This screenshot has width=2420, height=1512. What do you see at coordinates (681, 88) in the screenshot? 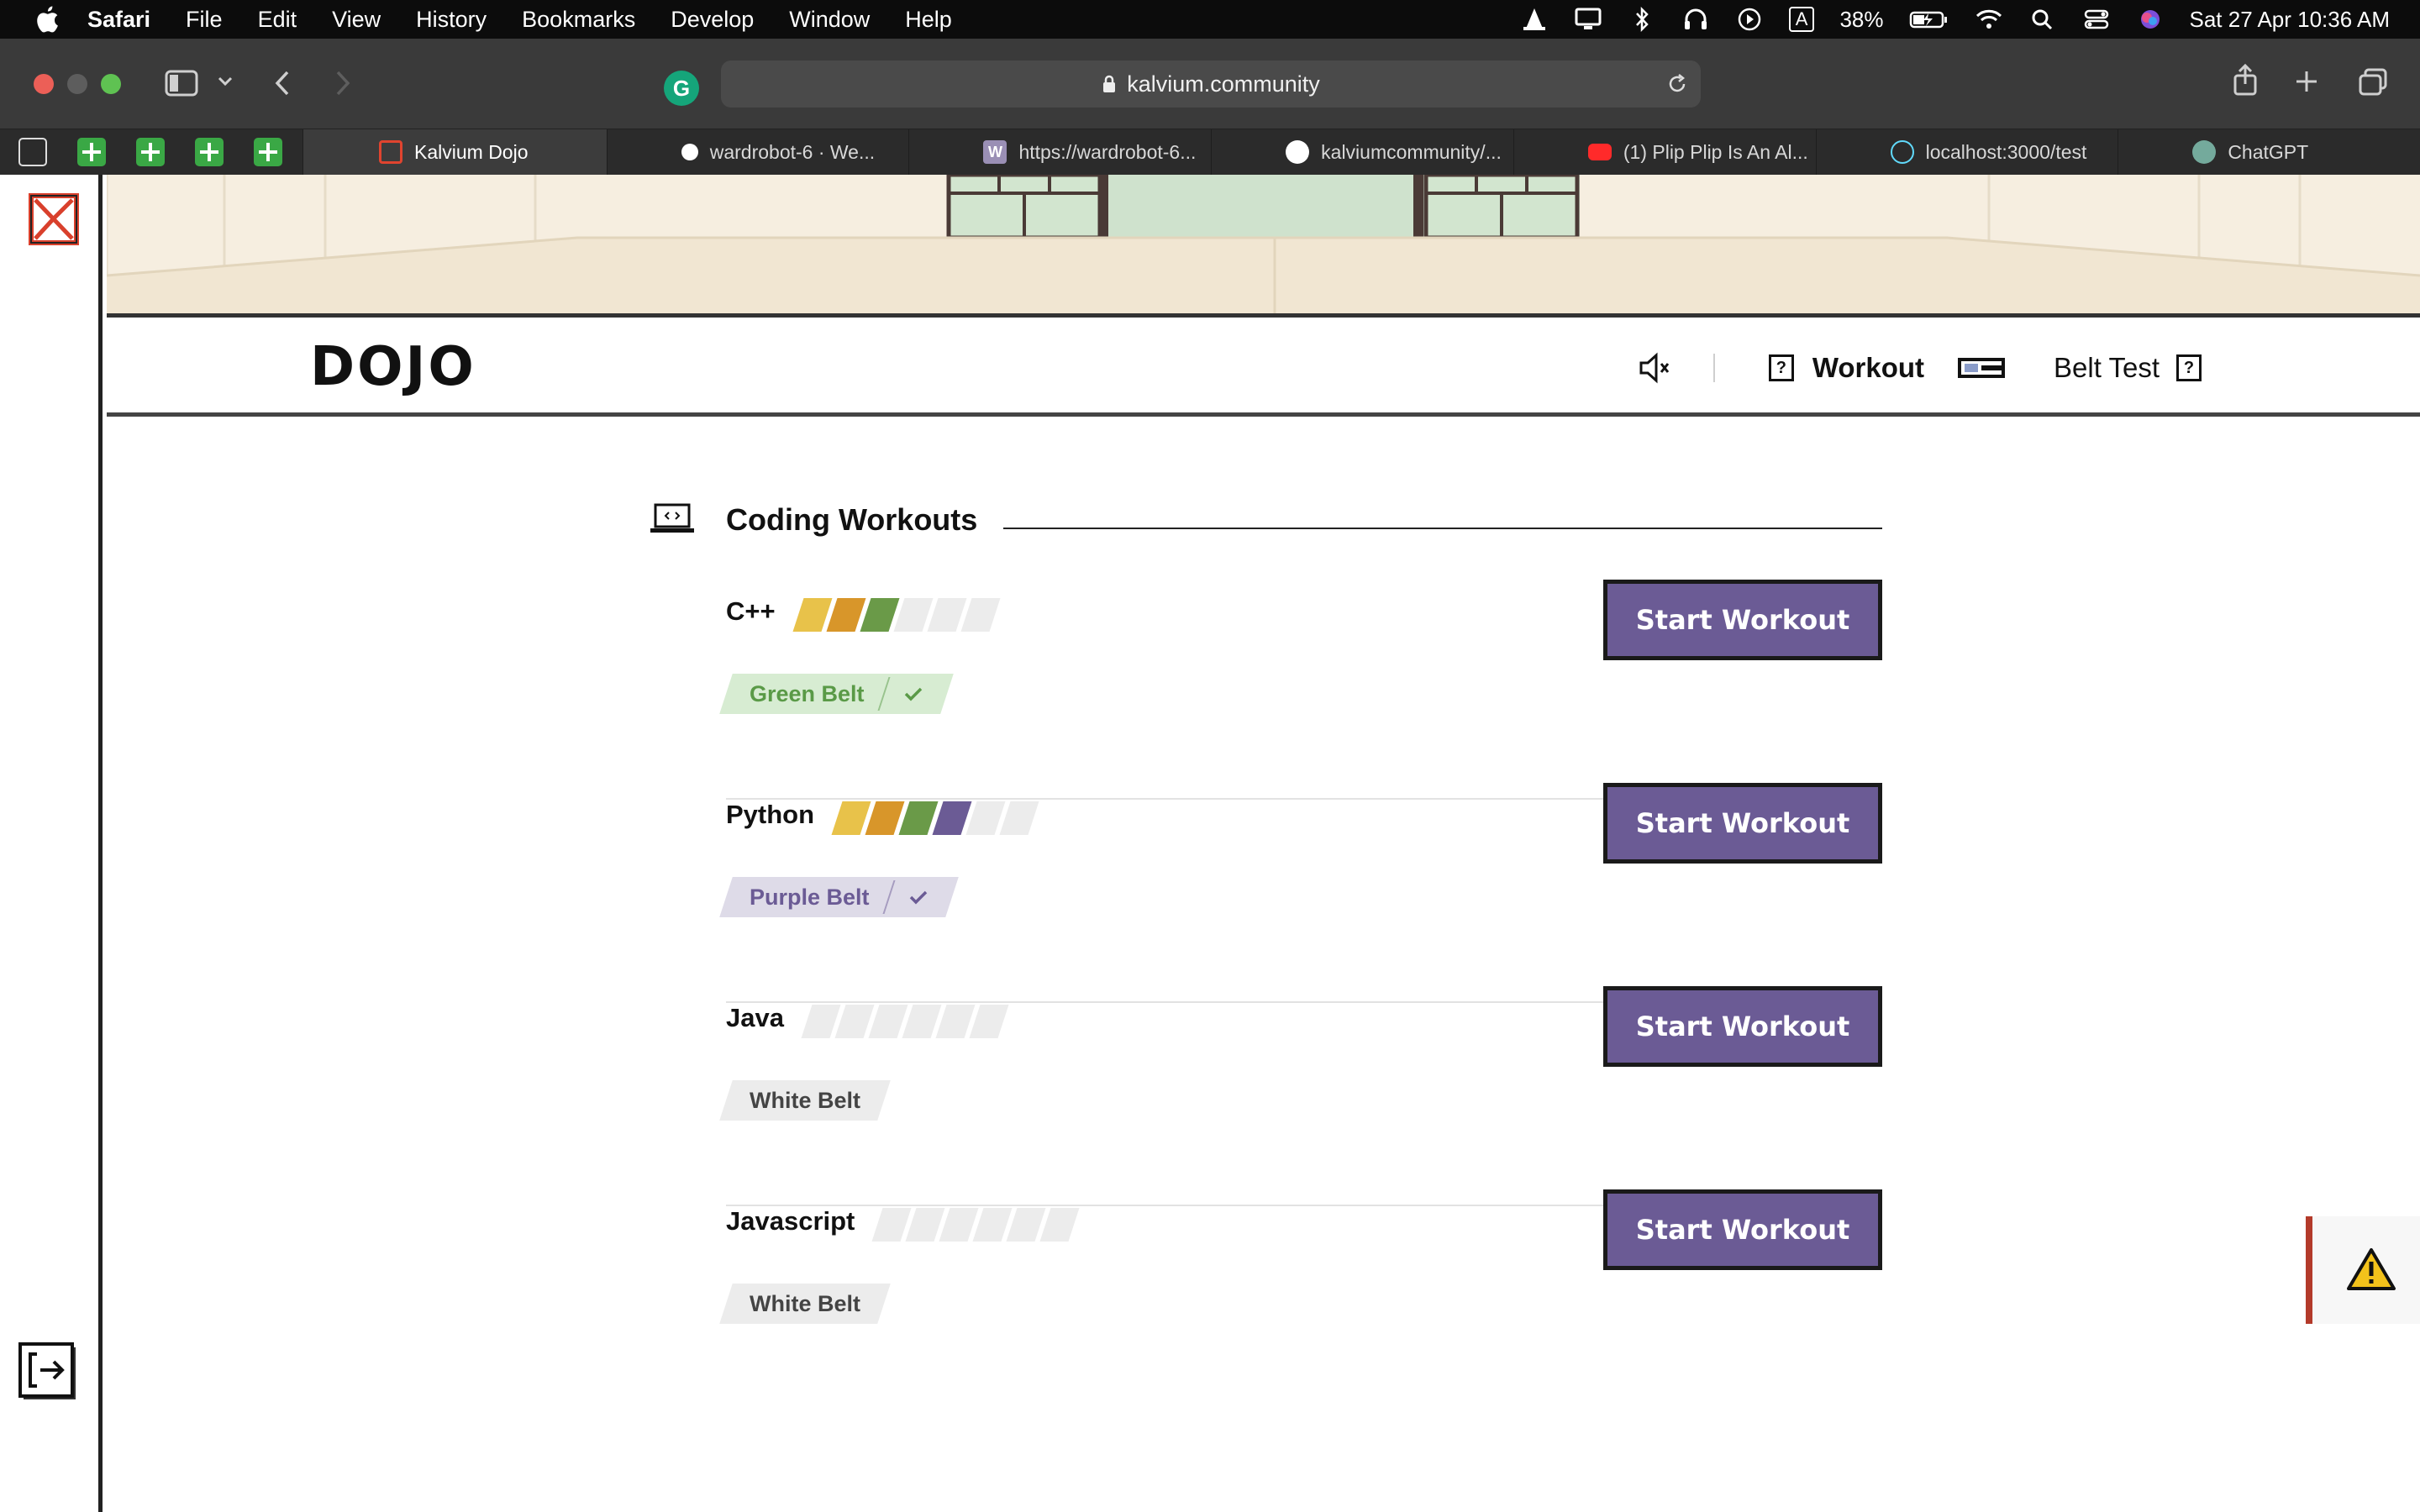
I see `grammarly-icon: G` at bounding box center [681, 88].